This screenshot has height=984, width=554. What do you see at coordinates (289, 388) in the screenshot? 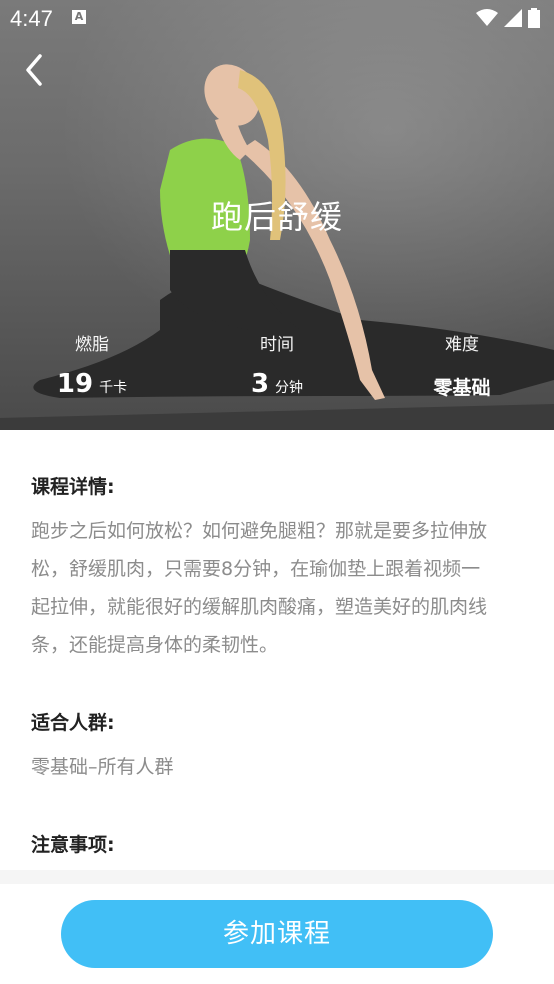
I see `stat-unit: 分钟` at bounding box center [289, 388].